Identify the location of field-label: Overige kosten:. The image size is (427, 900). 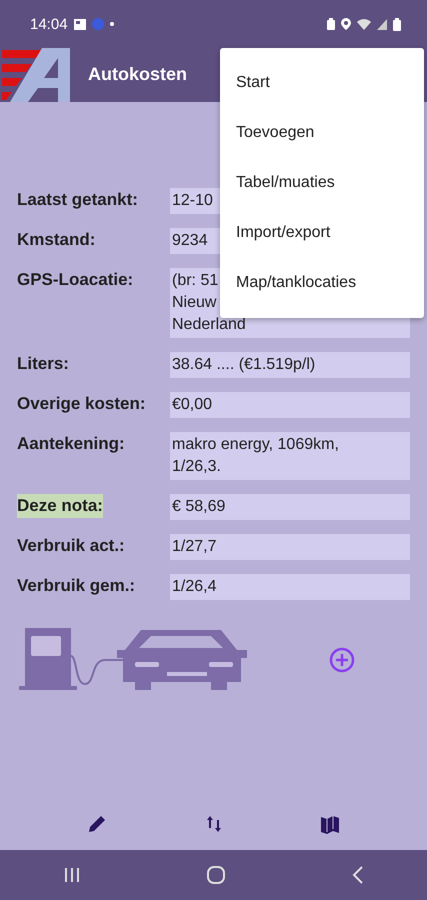
(81, 404).